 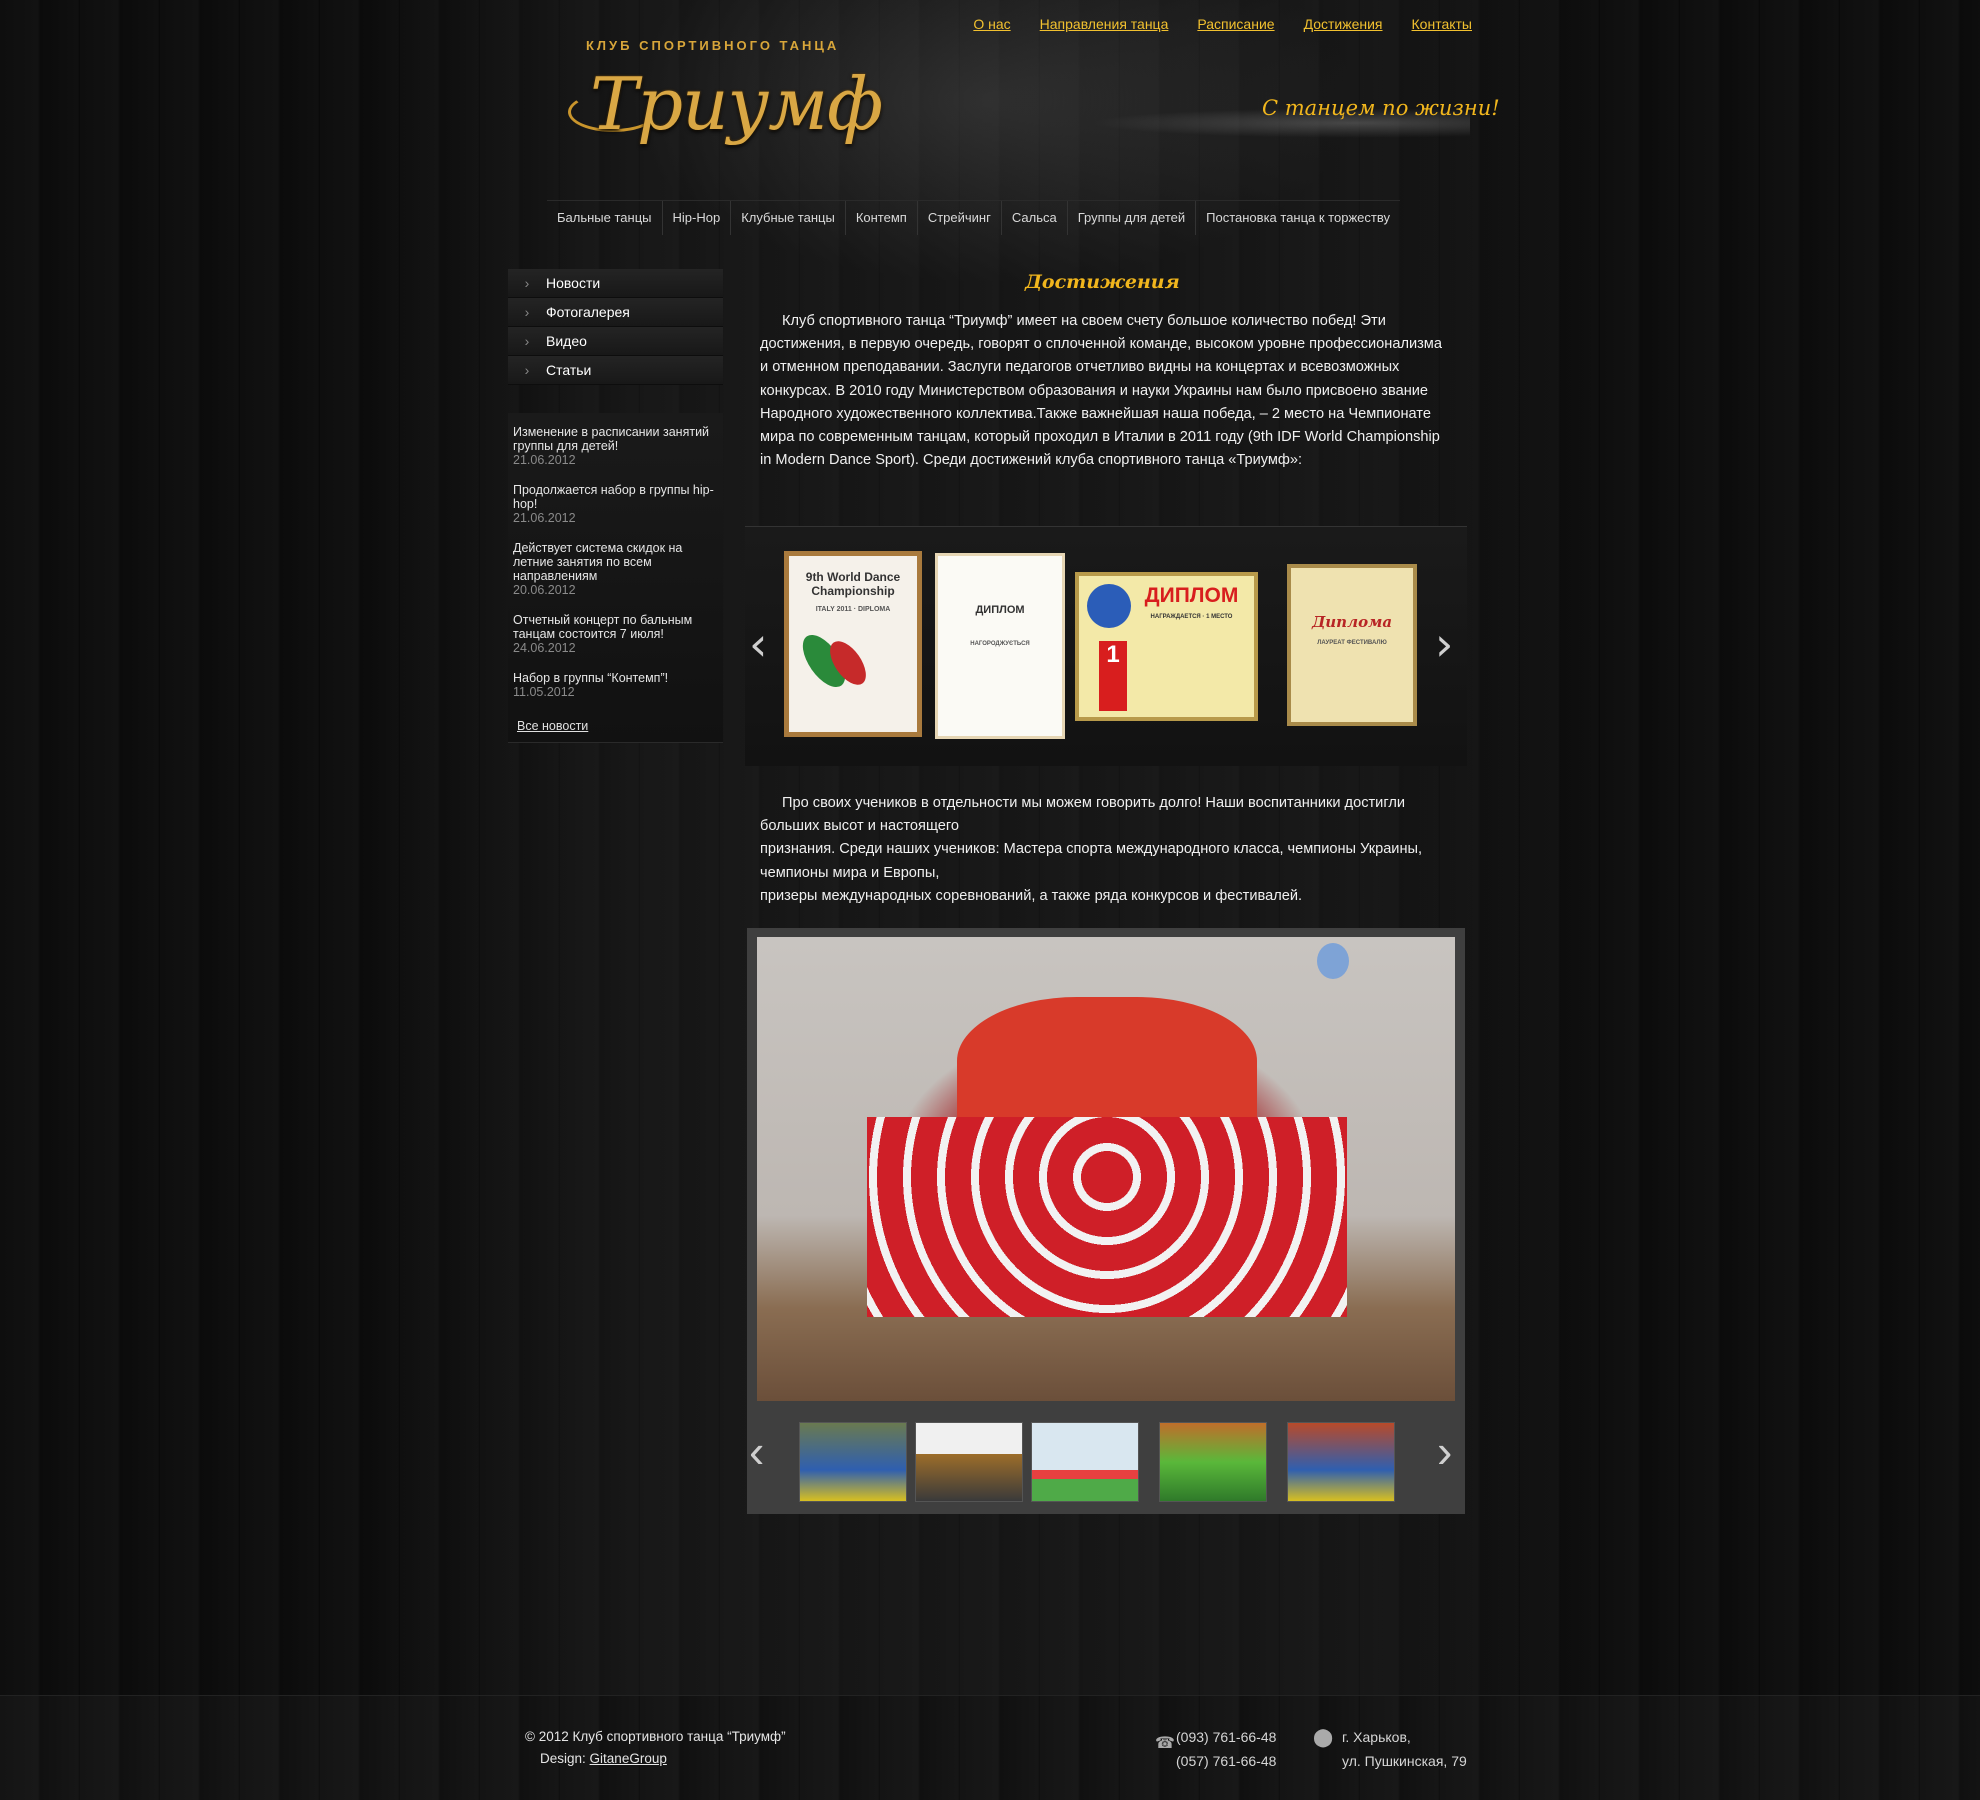 What do you see at coordinates (1235, 24) in the screenshot?
I see `top-nav-schedule: Расписание` at bounding box center [1235, 24].